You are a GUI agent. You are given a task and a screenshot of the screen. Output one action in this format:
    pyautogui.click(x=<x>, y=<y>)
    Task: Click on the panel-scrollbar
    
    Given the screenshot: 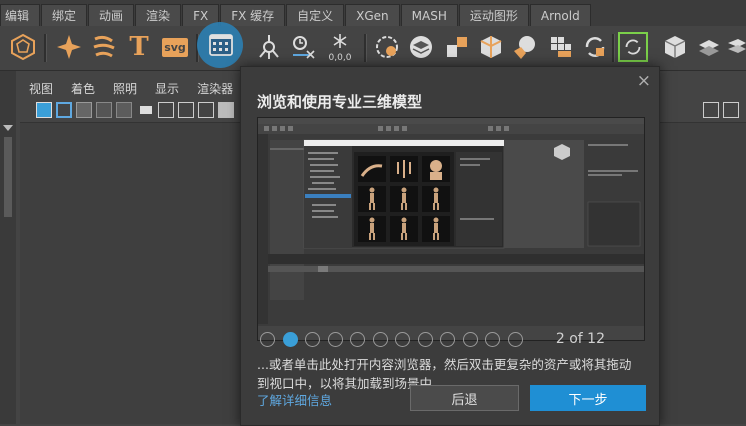 What is the action you would take?
    pyautogui.click(x=8, y=177)
    